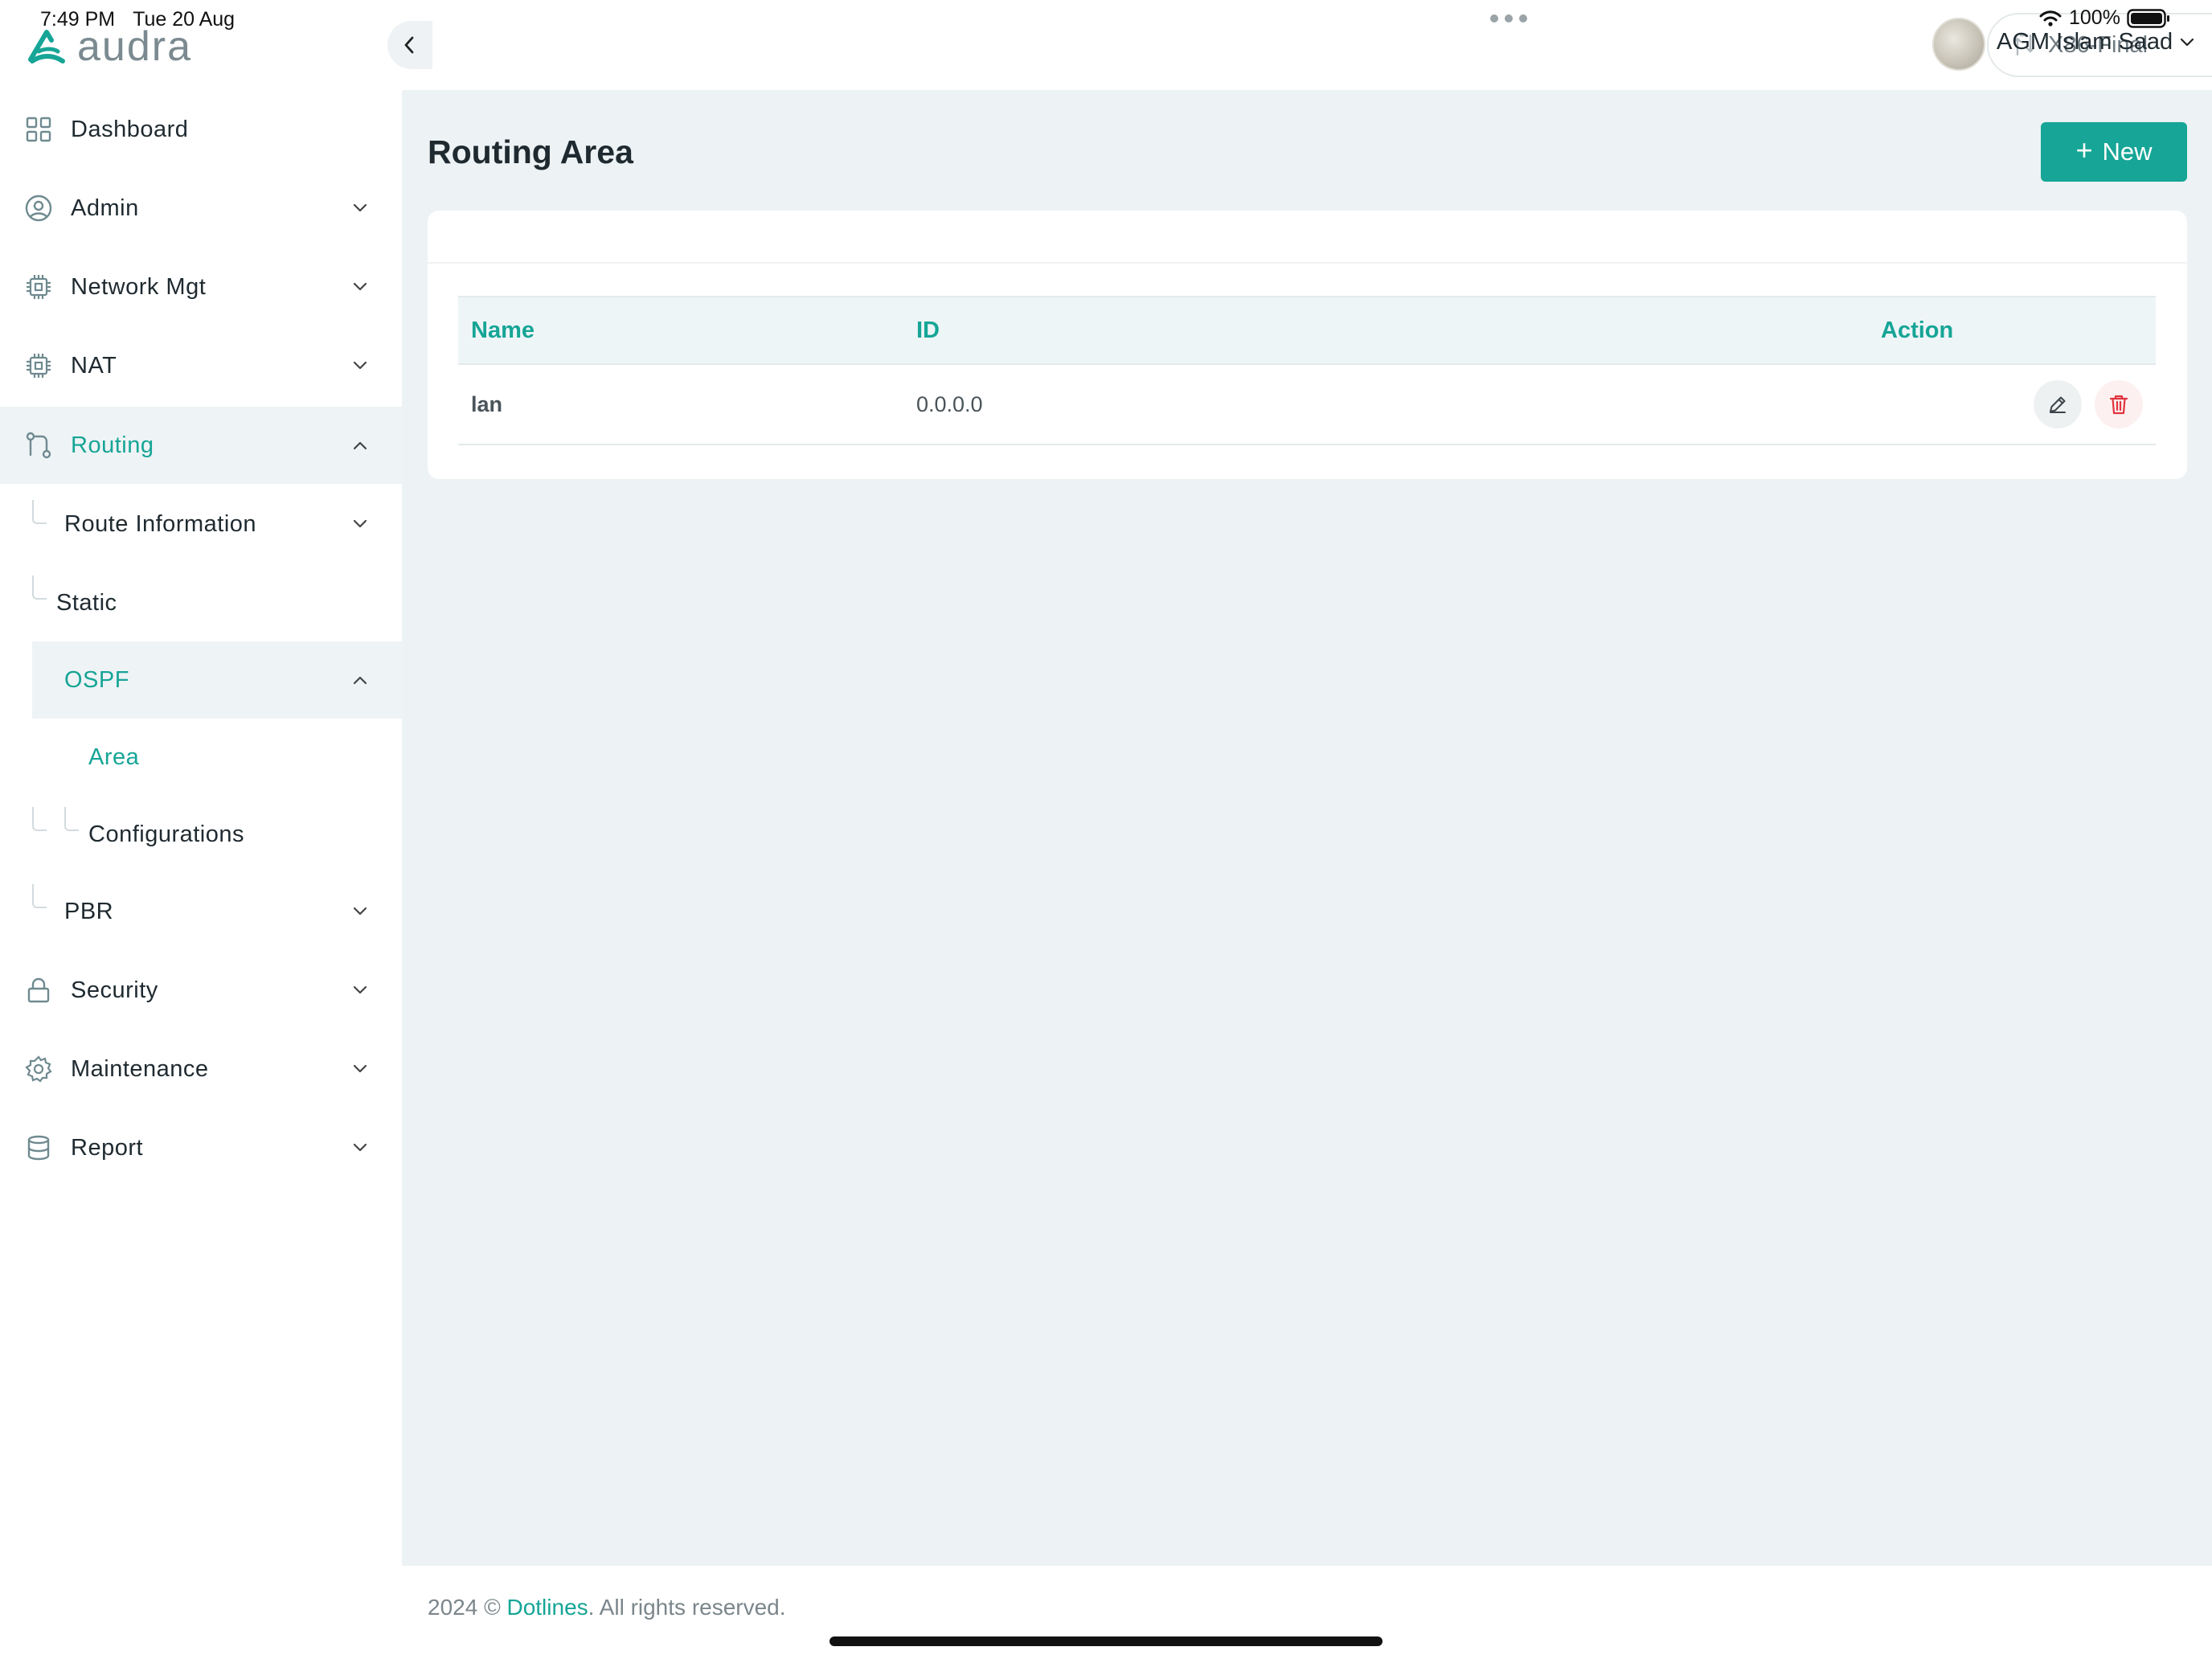 The image size is (2212, 1659). What do you see at coordinates (467, 1607) in the screenshot?
I see `copyright-prefix: 2024 ©` at bounding box center [467, 1607].